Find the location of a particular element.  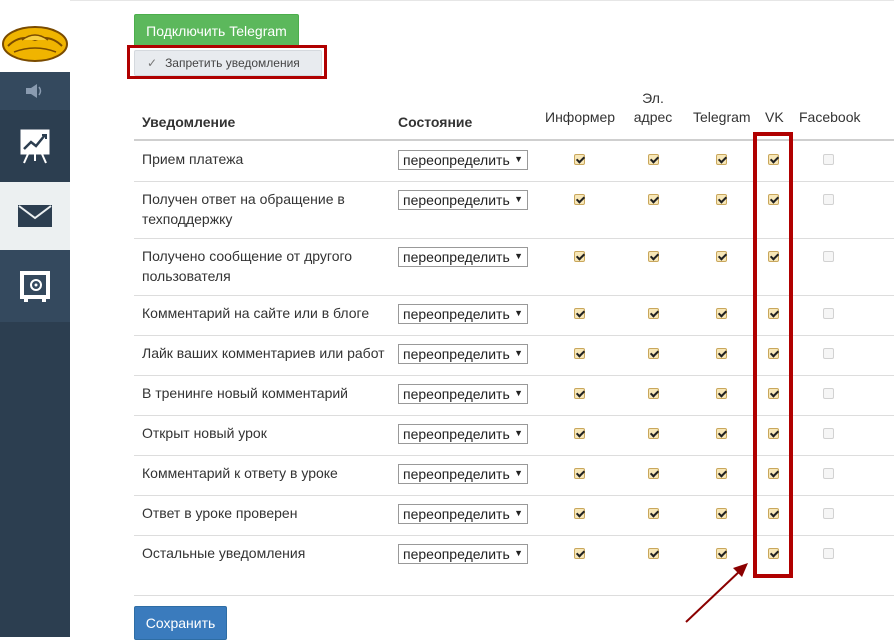

header-notification: Уведомление is located at coordinates (189, 122).